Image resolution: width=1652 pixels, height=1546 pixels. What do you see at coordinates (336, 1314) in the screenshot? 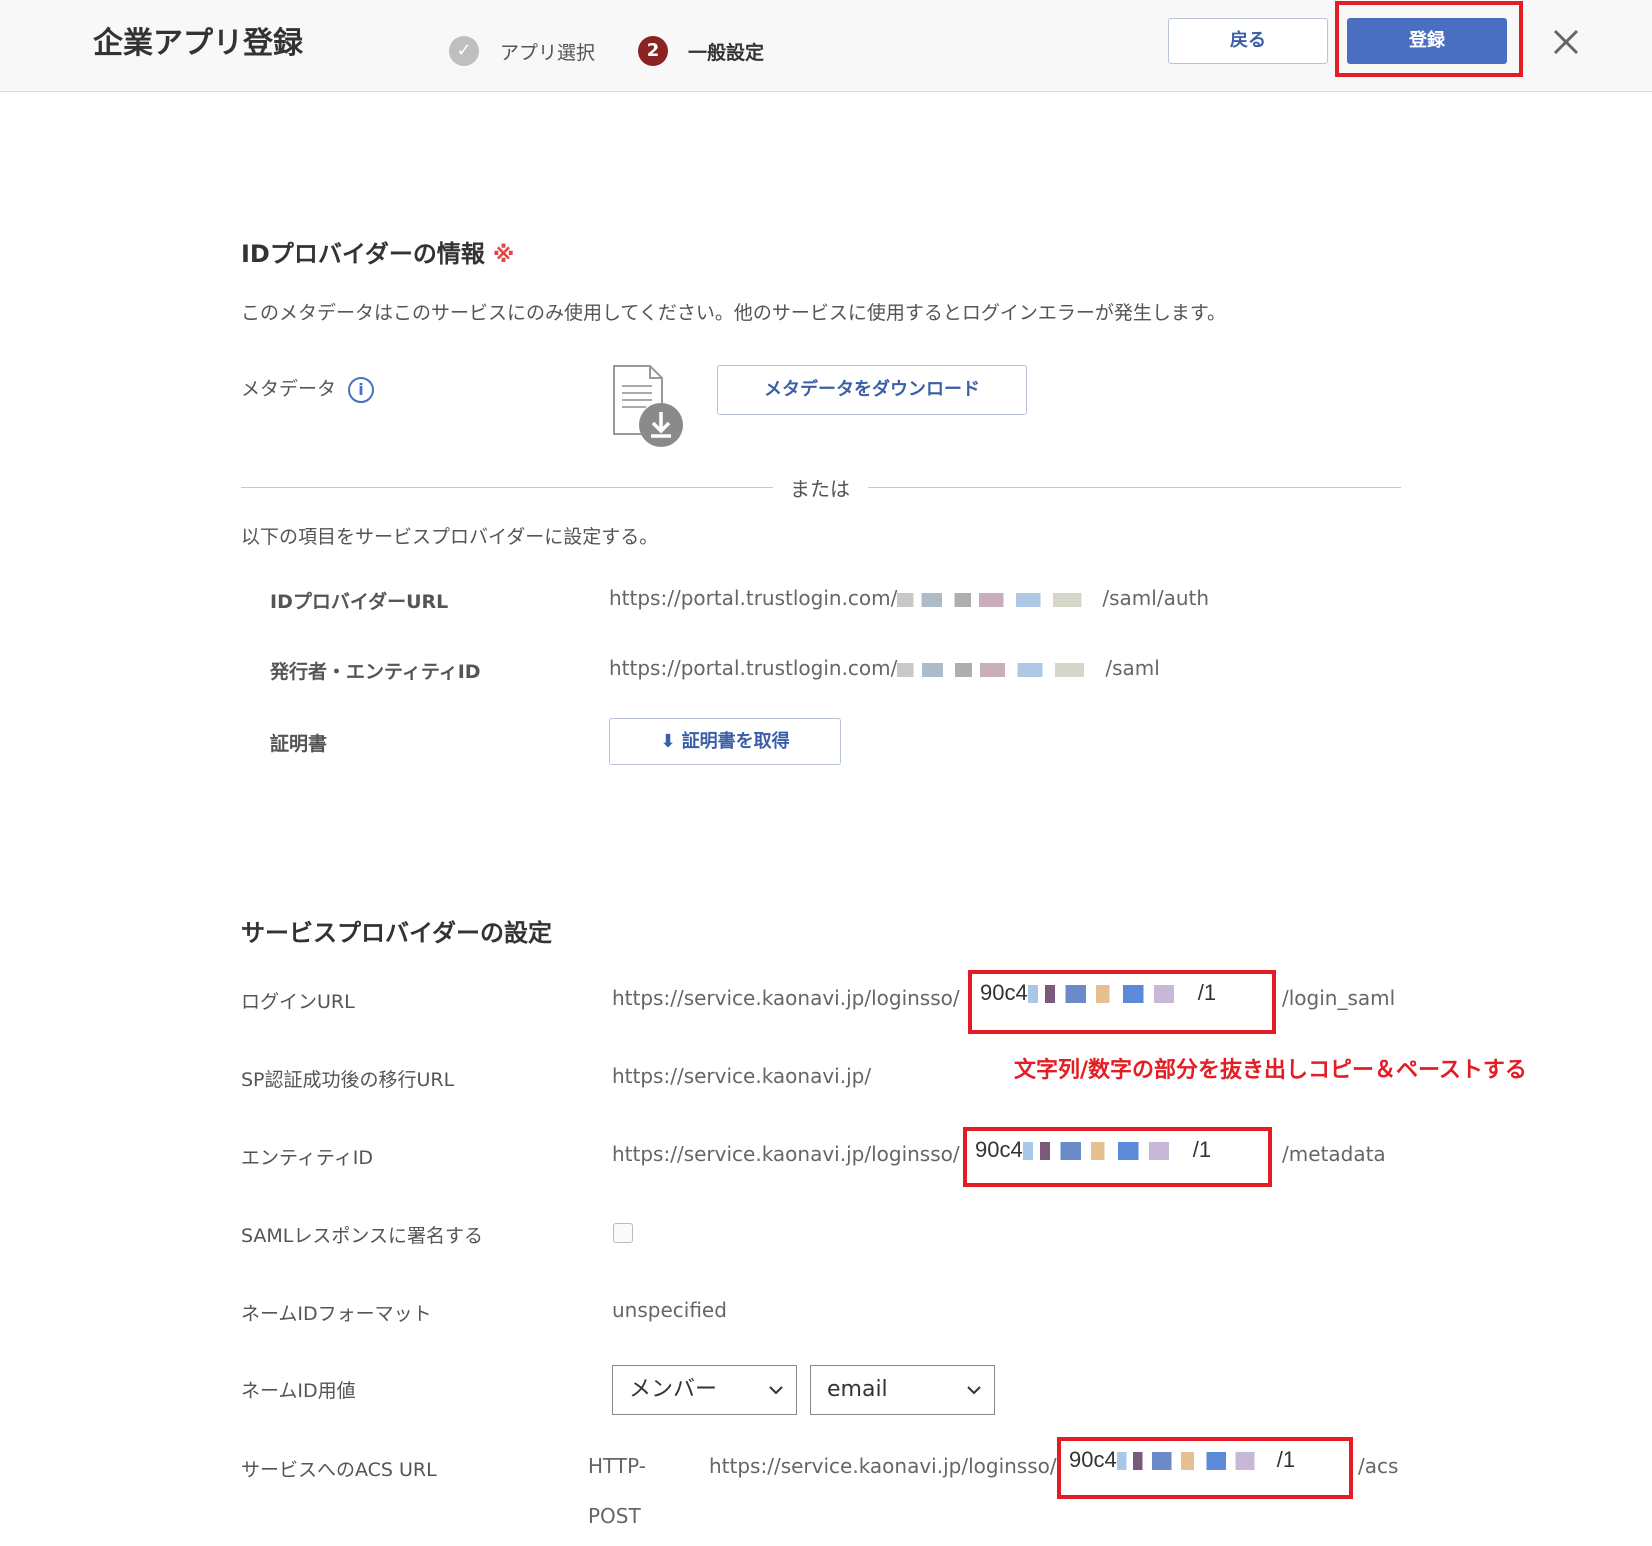
I see `nameid-format-label: ネームIDフォーマット` at bounding box center [336, 1314].